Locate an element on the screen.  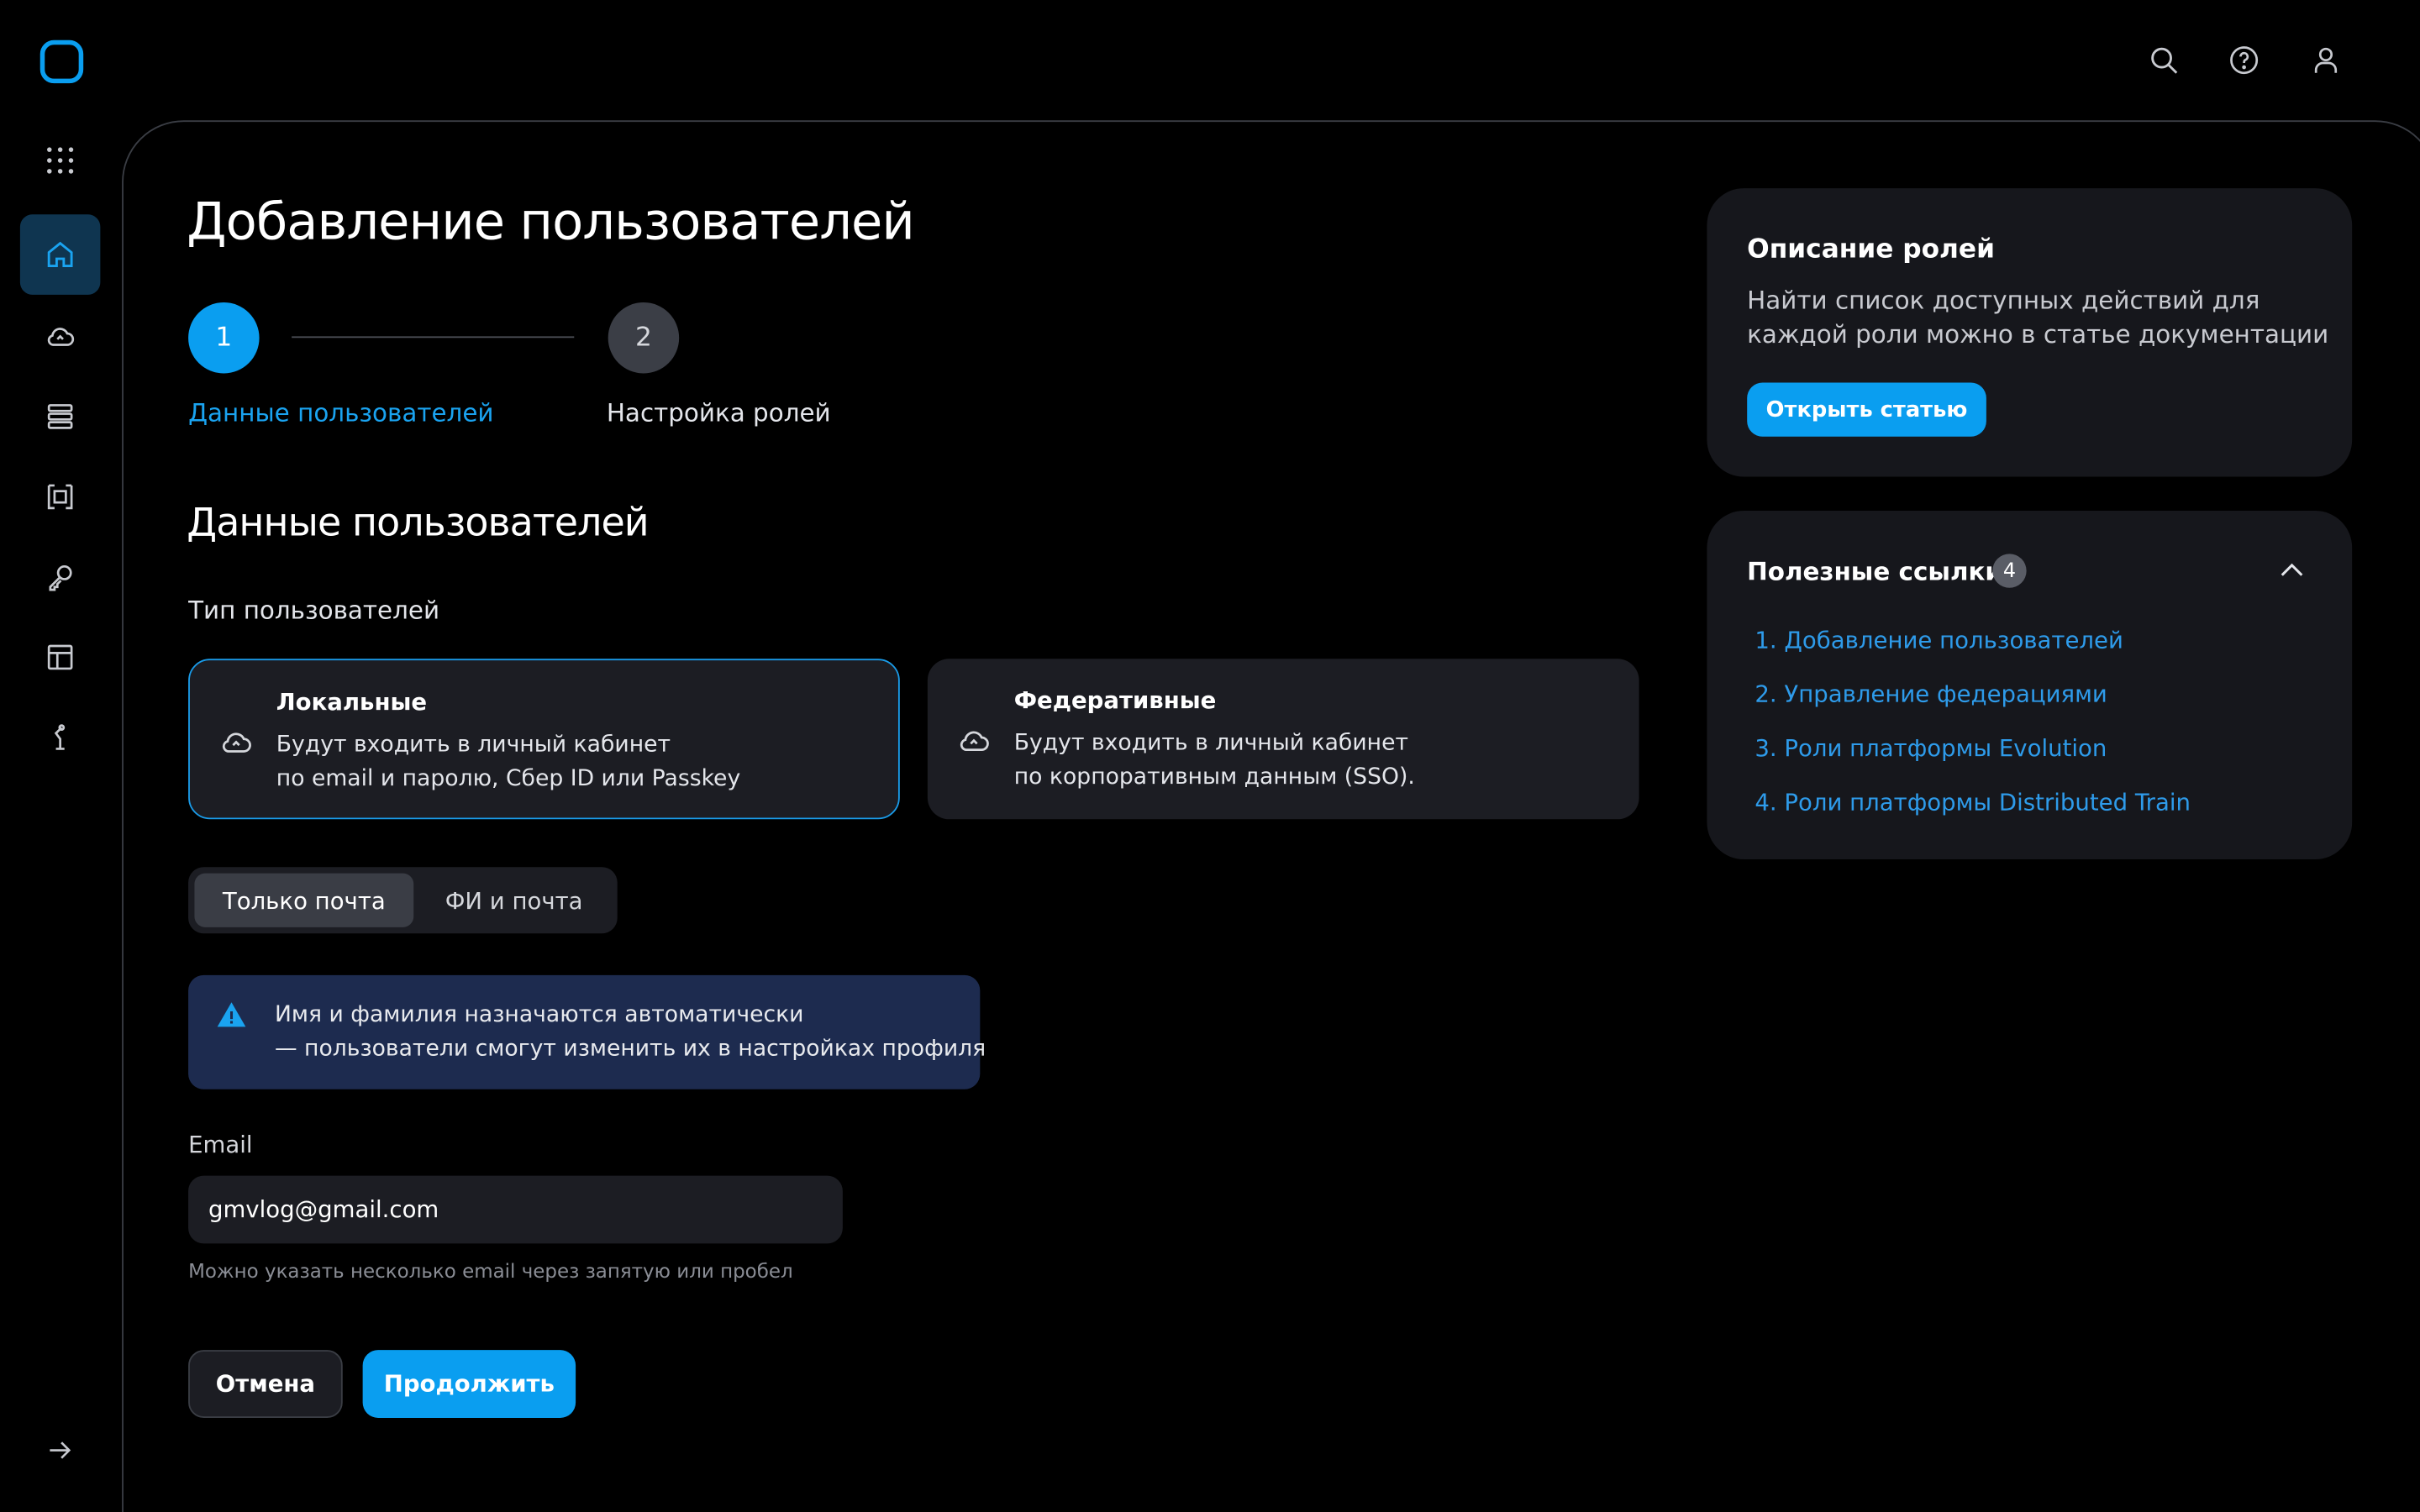
database-icon is located at coordinates (60, 416).